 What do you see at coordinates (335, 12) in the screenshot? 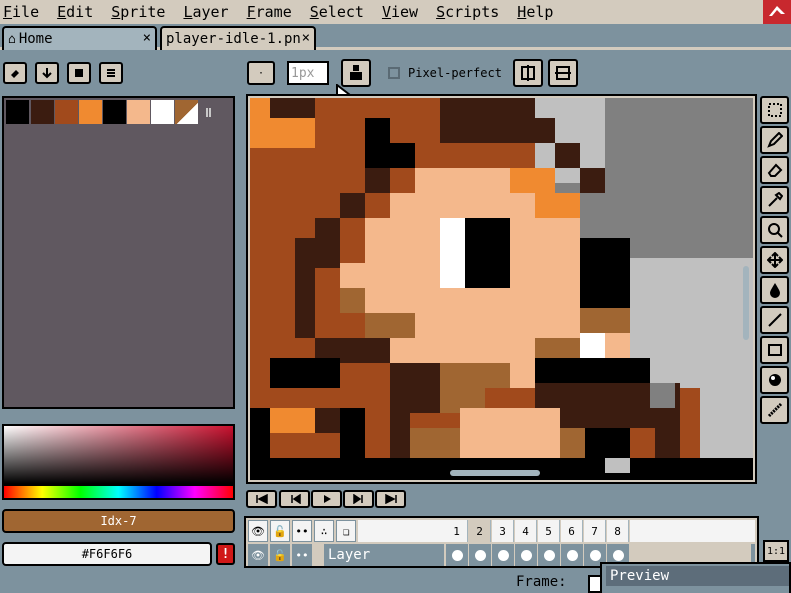
I see `menu-select: Select` at bounding box center [335, 12].